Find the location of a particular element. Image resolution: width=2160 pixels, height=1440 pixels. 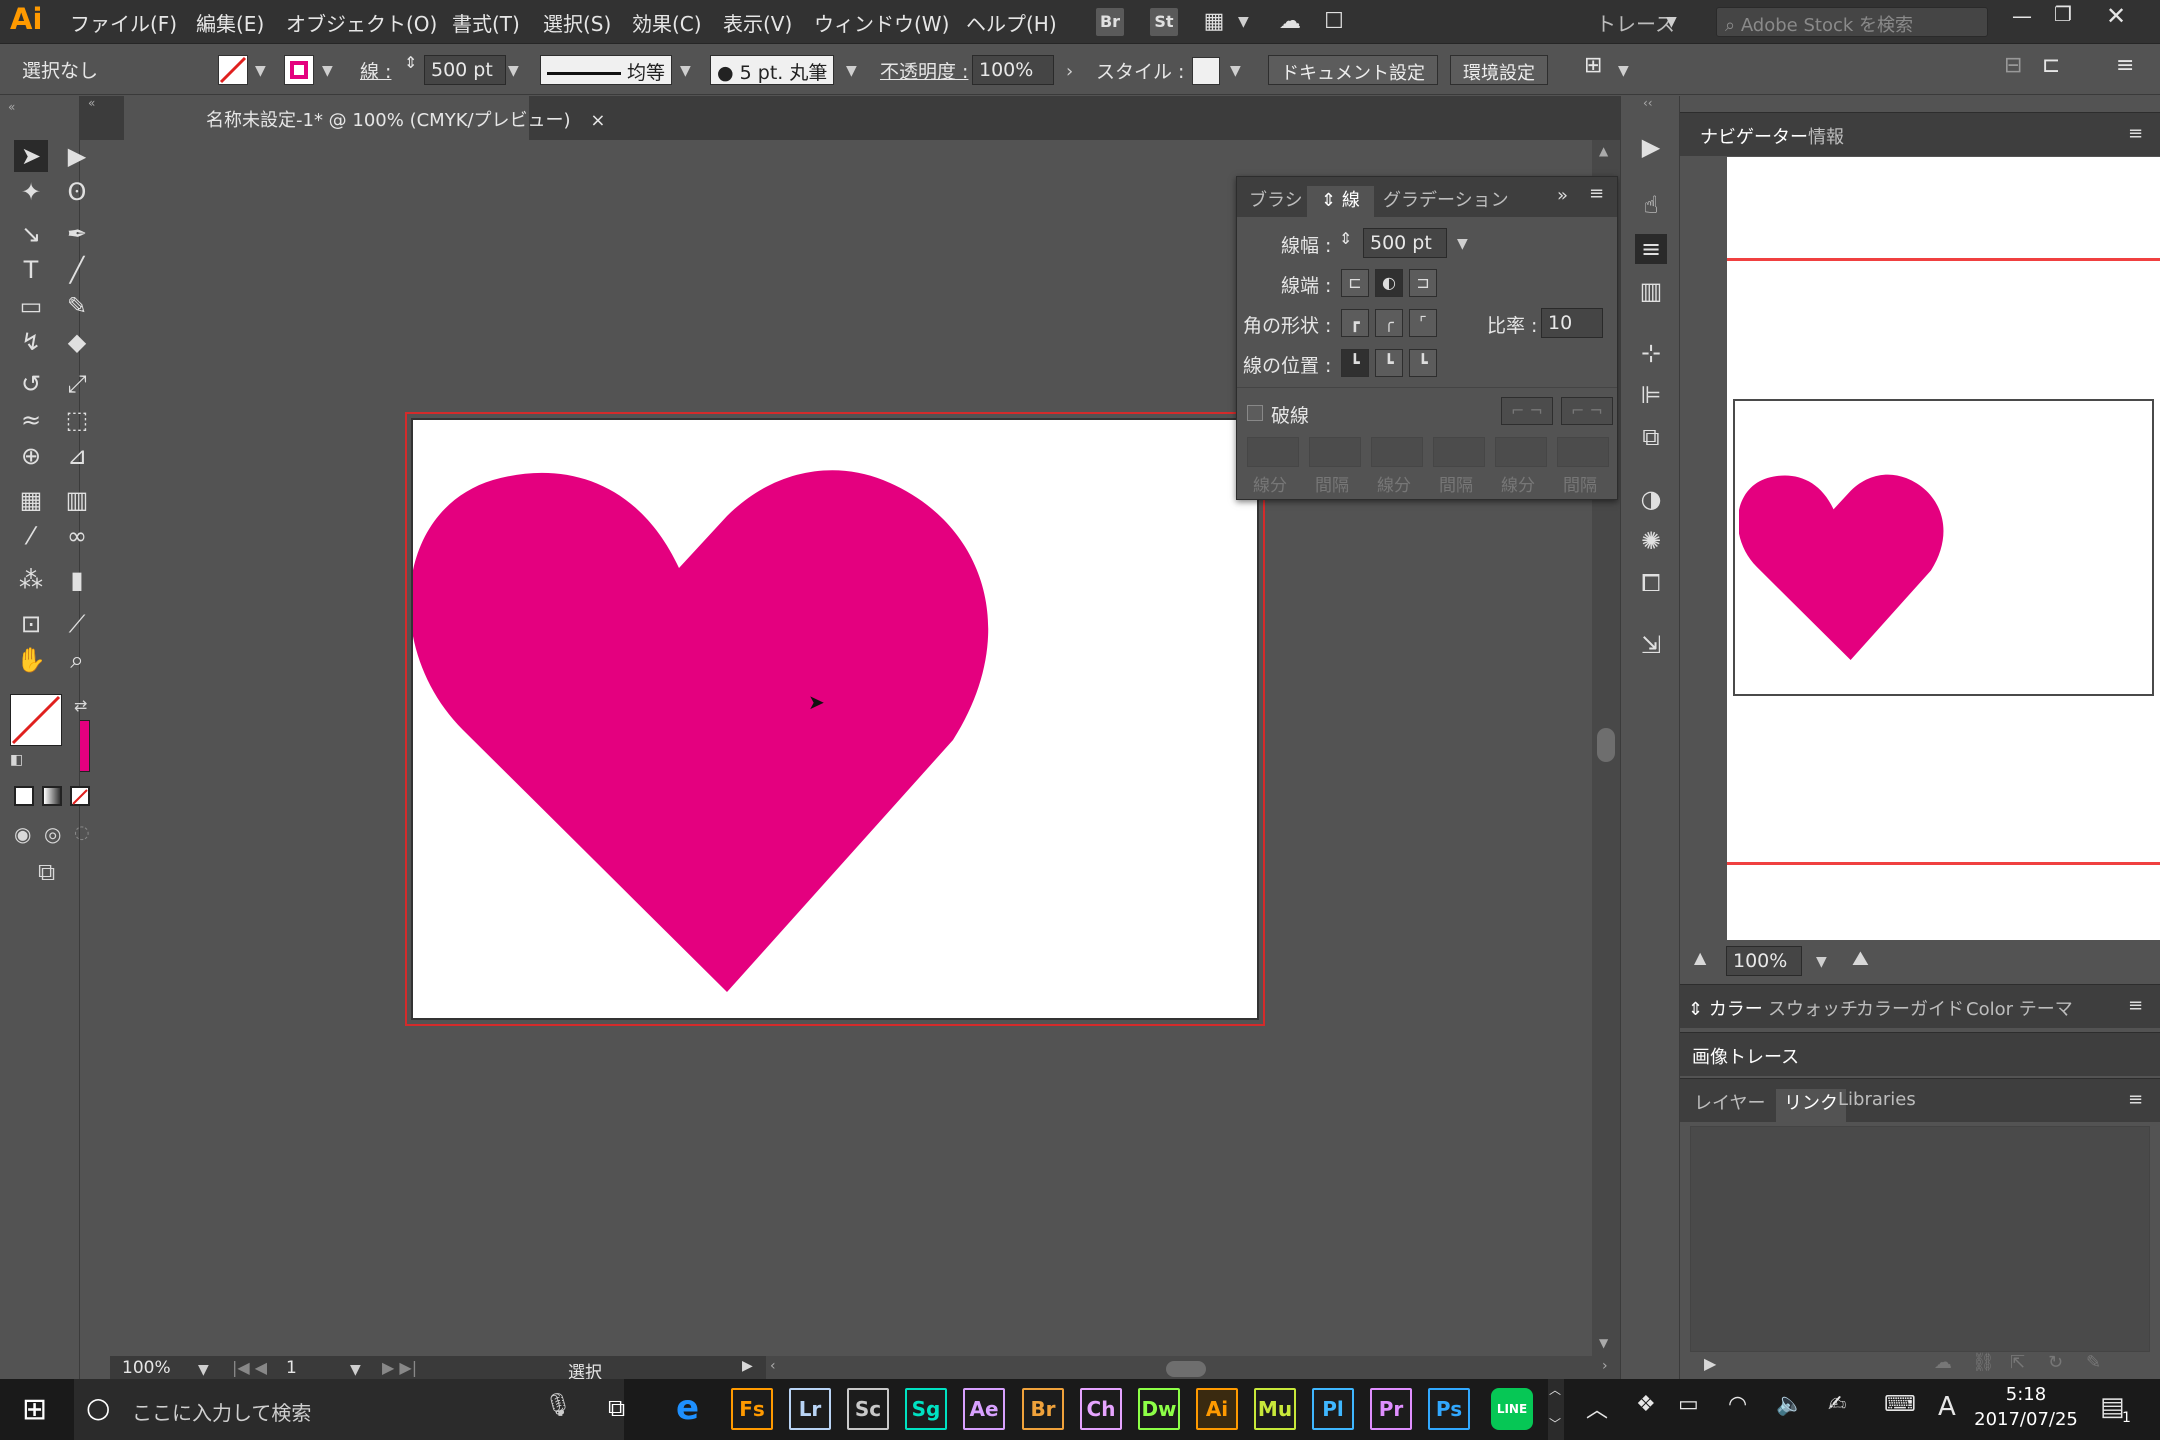

volume-icon: 🔈 is located at coordinates (1789, 1404).